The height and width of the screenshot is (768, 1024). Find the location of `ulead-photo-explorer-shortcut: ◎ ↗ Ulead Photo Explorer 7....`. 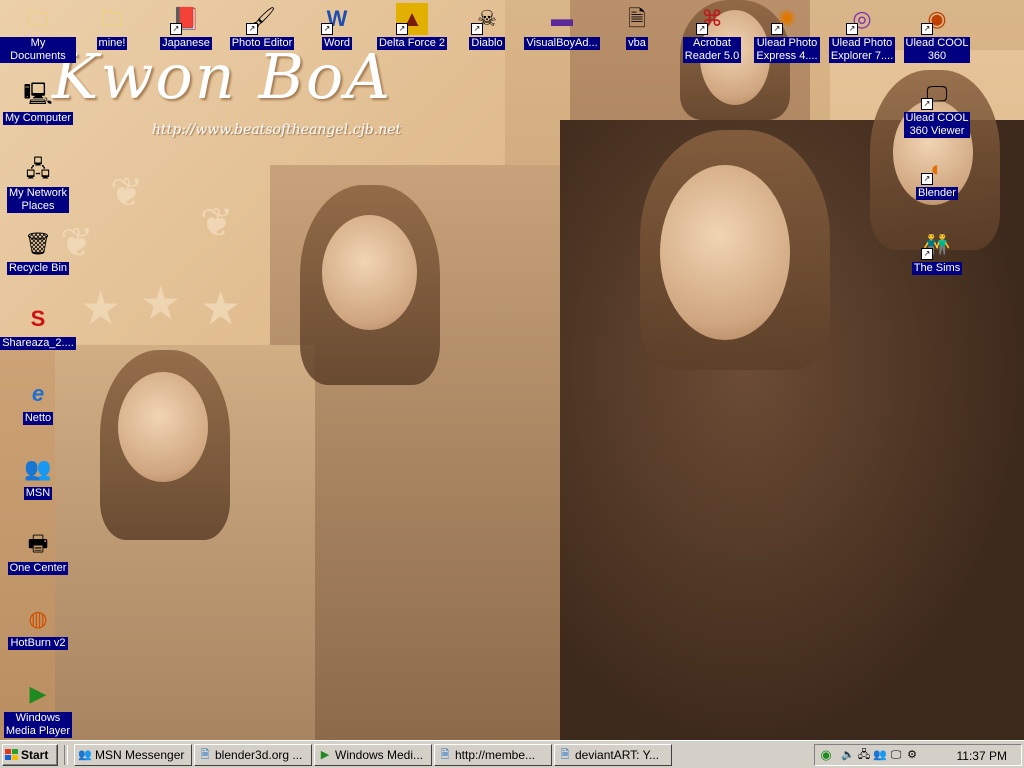

ulead-photo-explorer-shortcut: ◎ ↗ Ulead Photo Explorer 7.... is located at coordinates (862, 33).